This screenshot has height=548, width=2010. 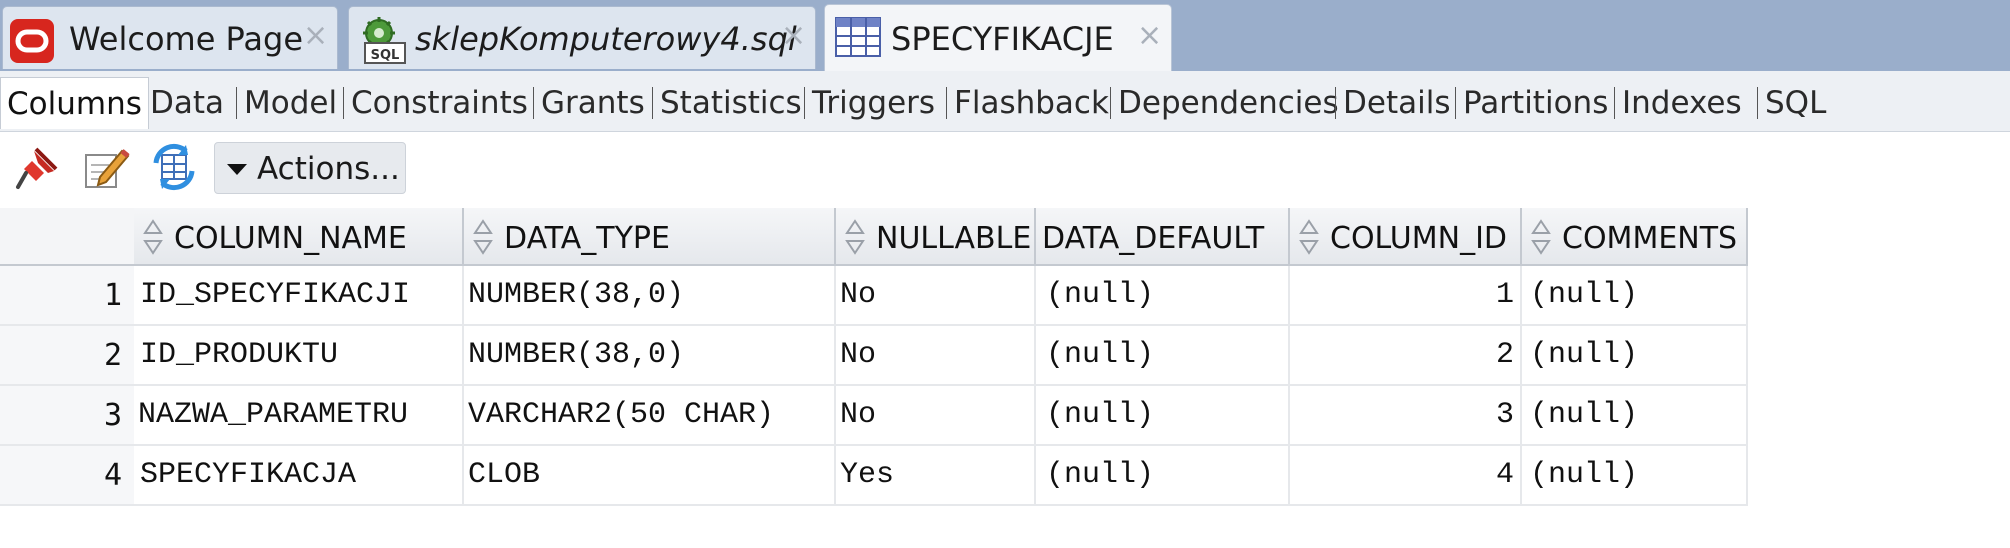 I want to click on column-header-data-type: DATA_TYPE, so click(x=650, y=237).